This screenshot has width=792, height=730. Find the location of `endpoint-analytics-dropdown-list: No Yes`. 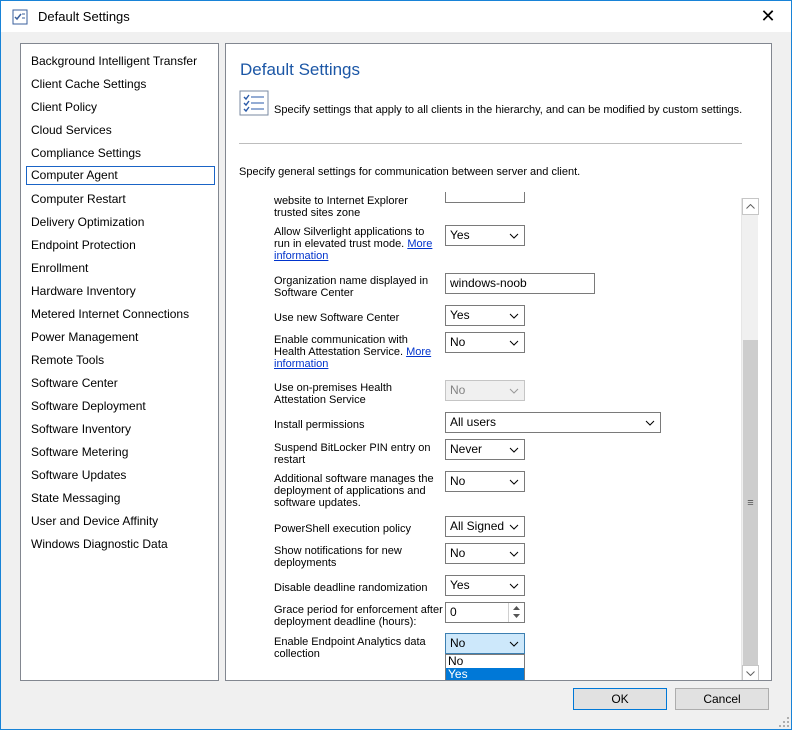

endpoint-analytics-dropdown-list: No Yes is located at coordinates (485, 667).